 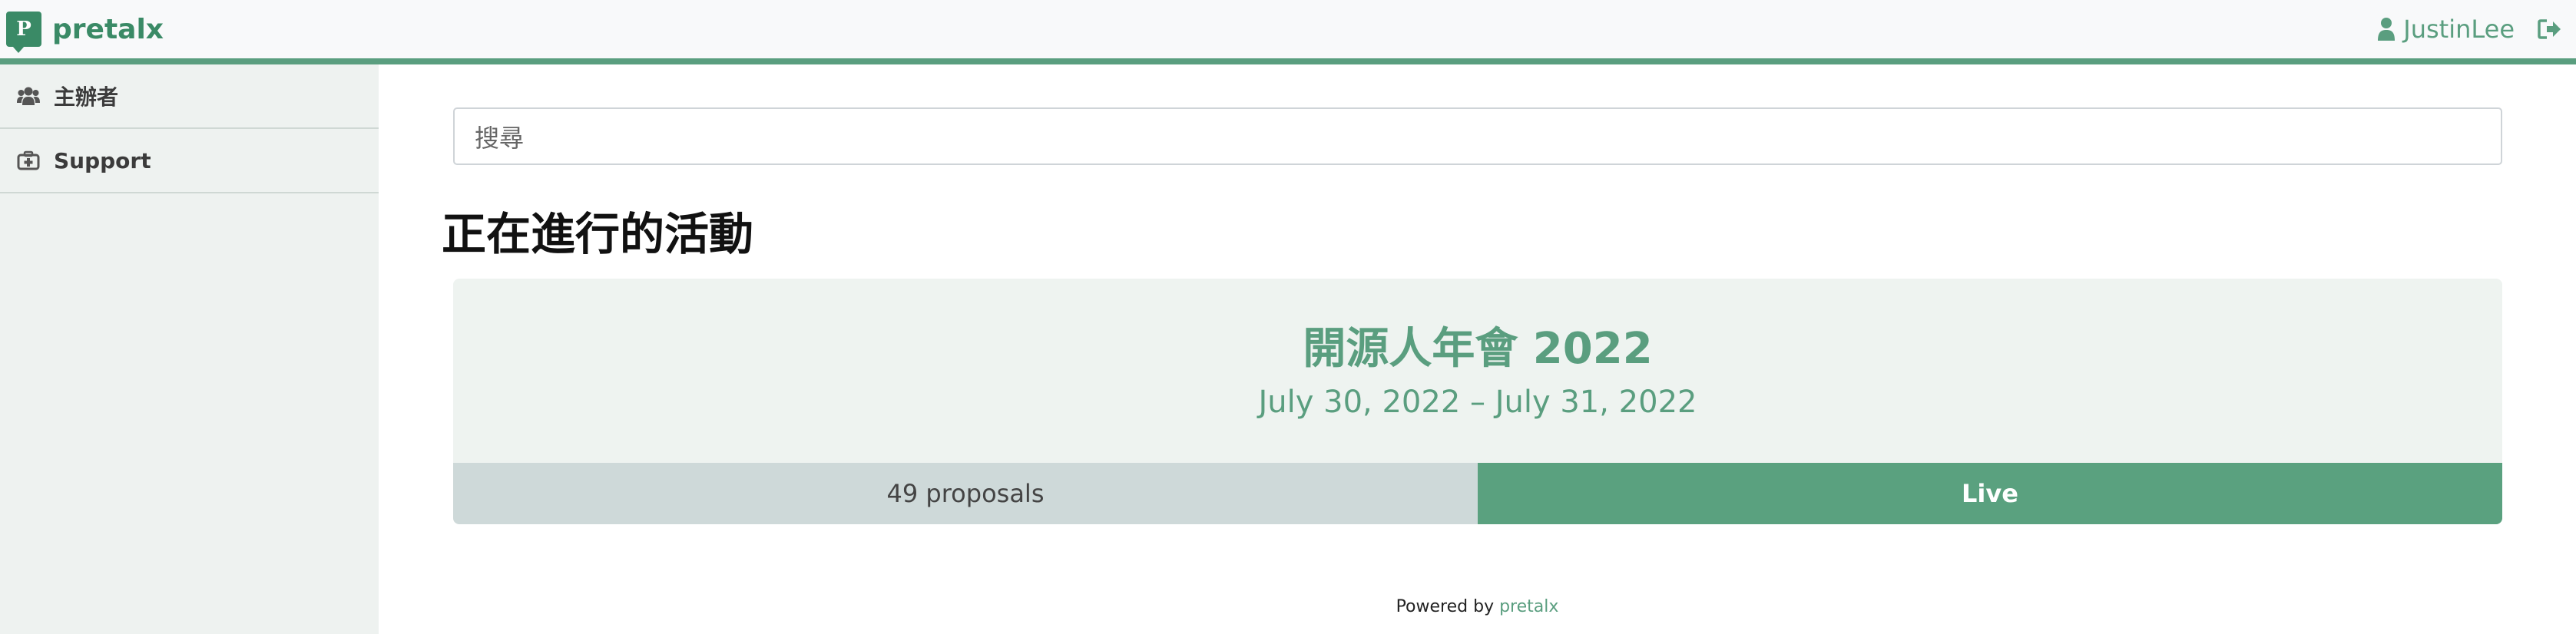 What do you see at coordinates (598, 234) in the screenshot?
I see `page-title: 正在進行的活動` at bounding box center [598, 234].